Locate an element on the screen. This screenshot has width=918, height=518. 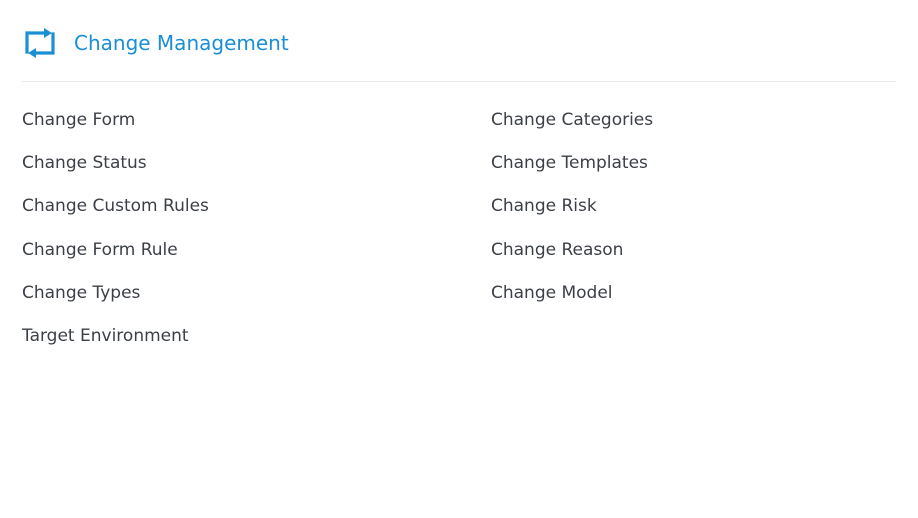
section-title: Change Management is located at coordinates (181, 43).